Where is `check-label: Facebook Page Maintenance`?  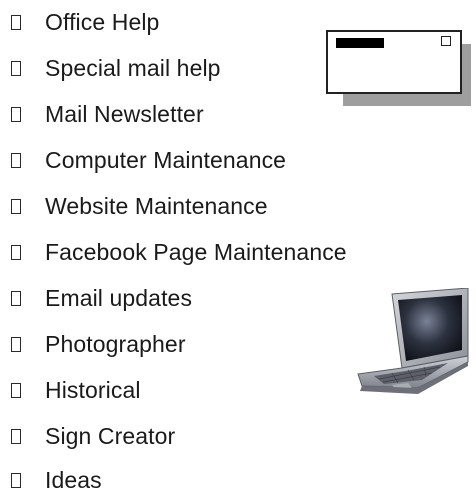 check-label: Facebook Page Maintenance is located at coordinates (196, 251).